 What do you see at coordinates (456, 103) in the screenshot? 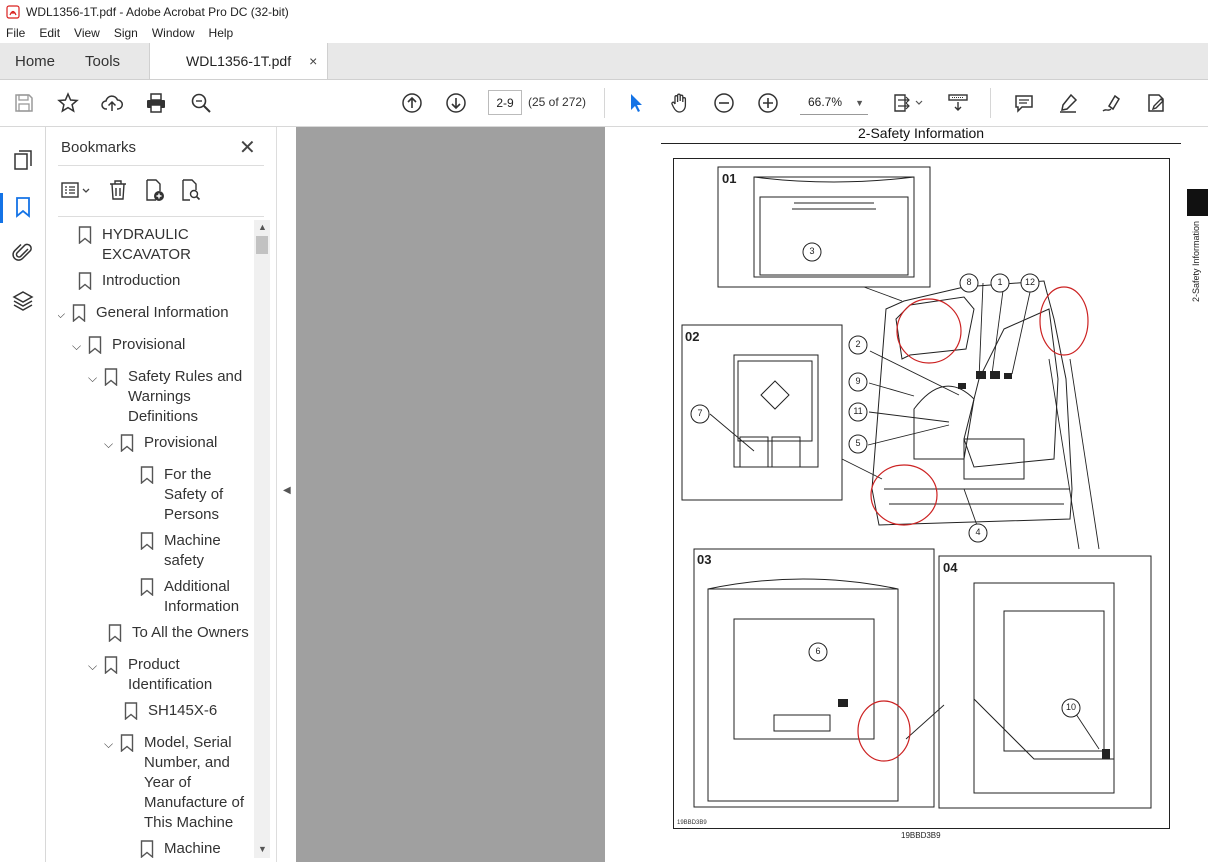
I see `next-page-icon` at bounding box center [456, 103].